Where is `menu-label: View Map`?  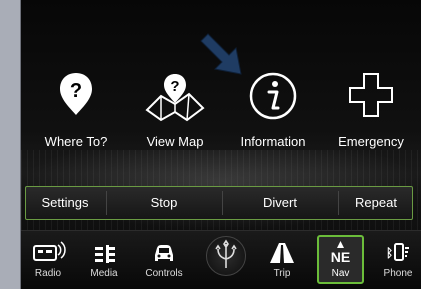
menu-label: View Map is located at coordinates (175, 141).